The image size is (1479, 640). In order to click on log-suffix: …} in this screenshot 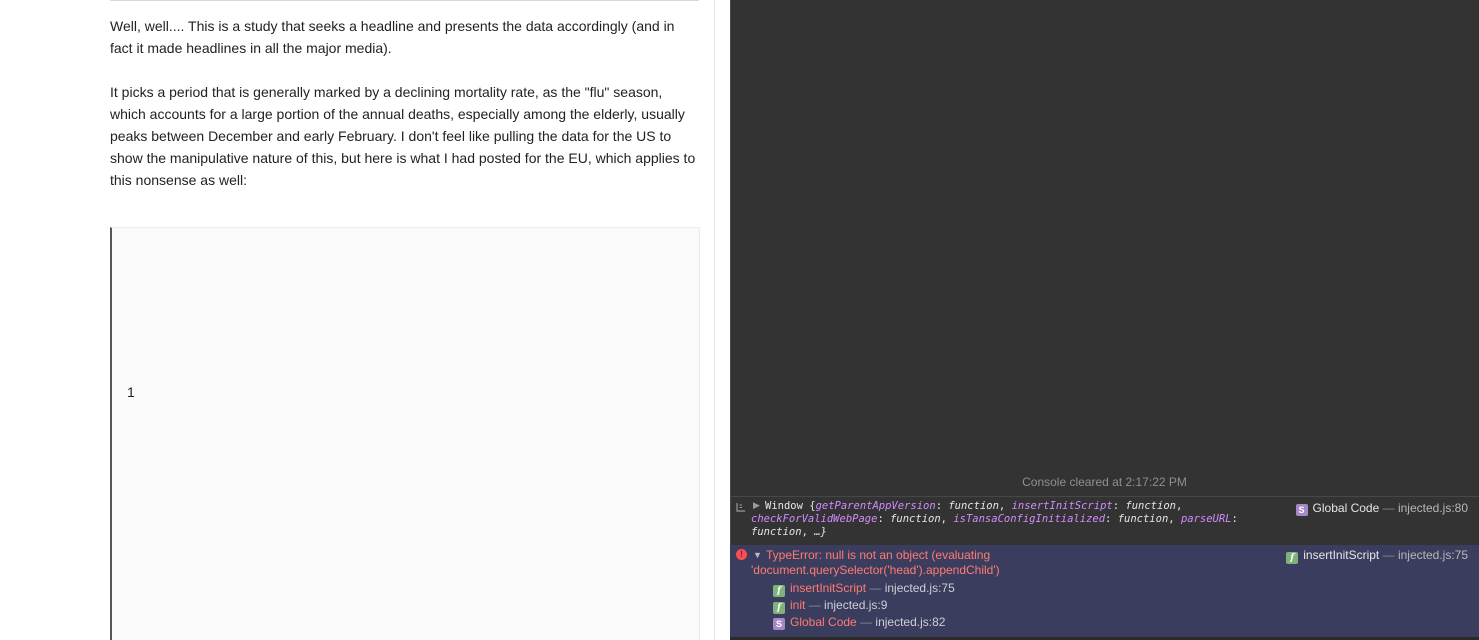, I will do `click(820, 532)`.